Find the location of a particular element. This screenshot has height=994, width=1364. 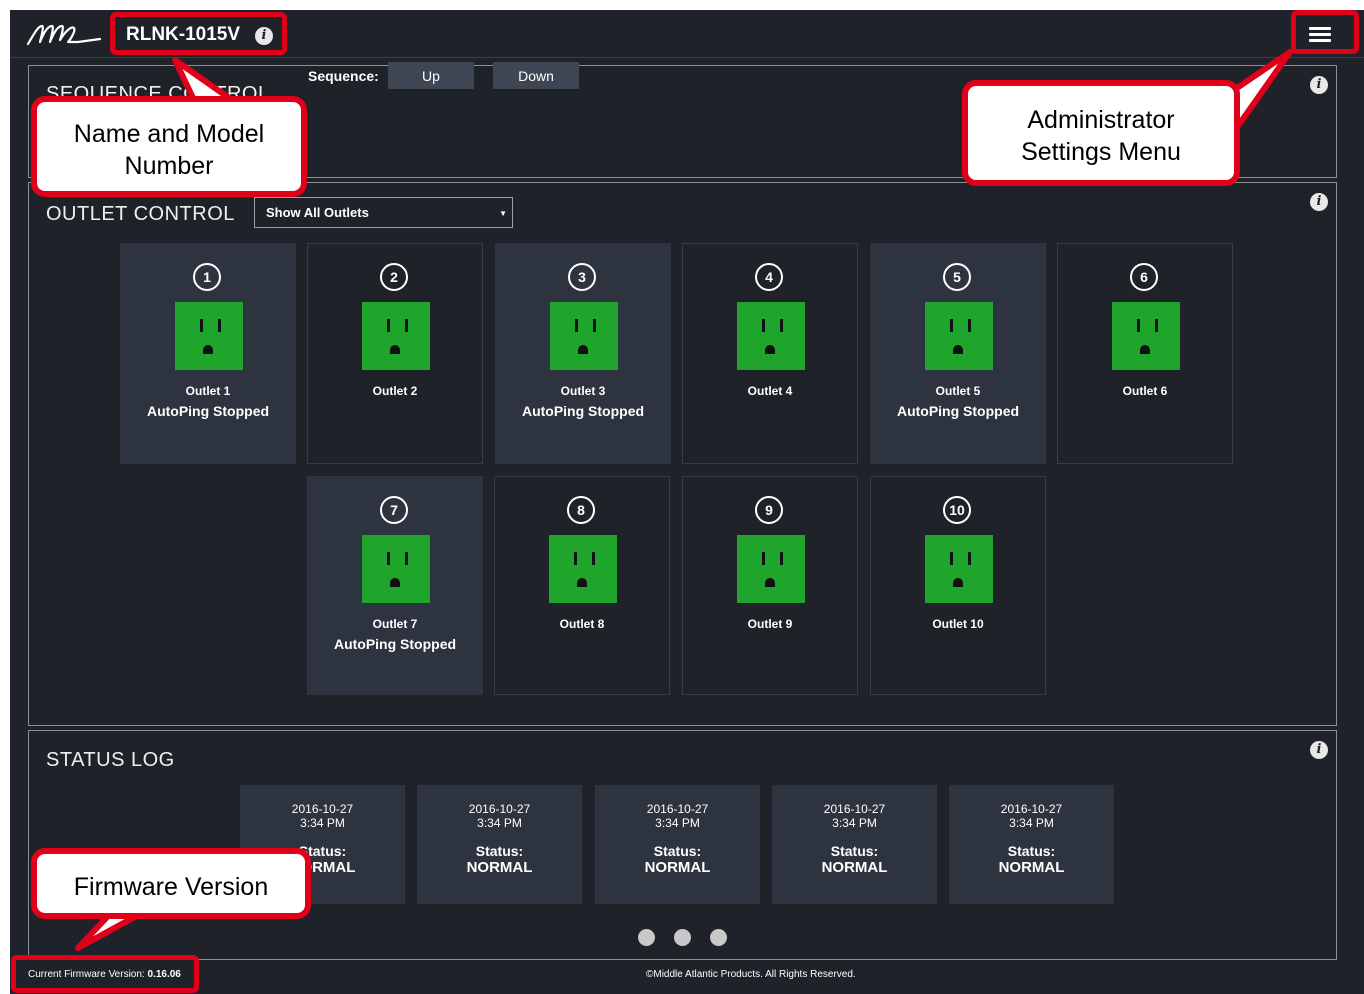

highlight-device-name is located at coordinates (198, 33).